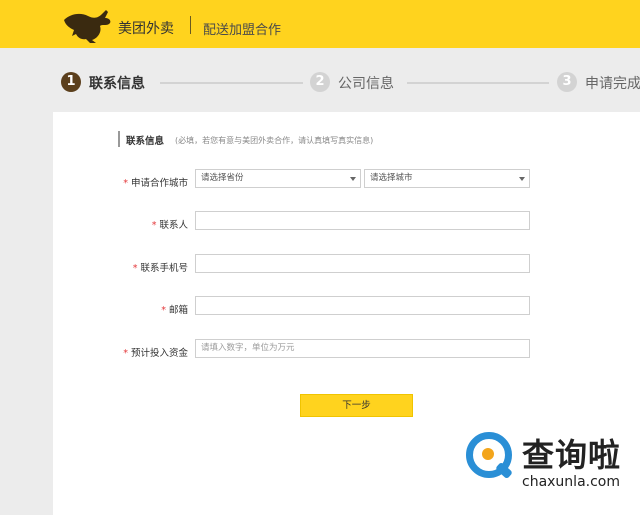  I want to click on section-title: 联系信息, so click(145, 141).